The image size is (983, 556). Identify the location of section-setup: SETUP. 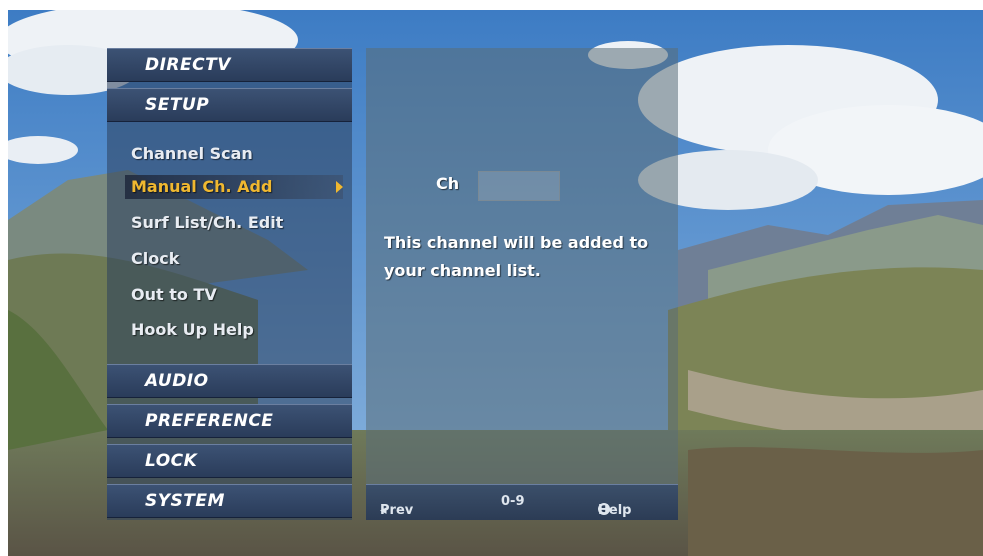
(229, 105).